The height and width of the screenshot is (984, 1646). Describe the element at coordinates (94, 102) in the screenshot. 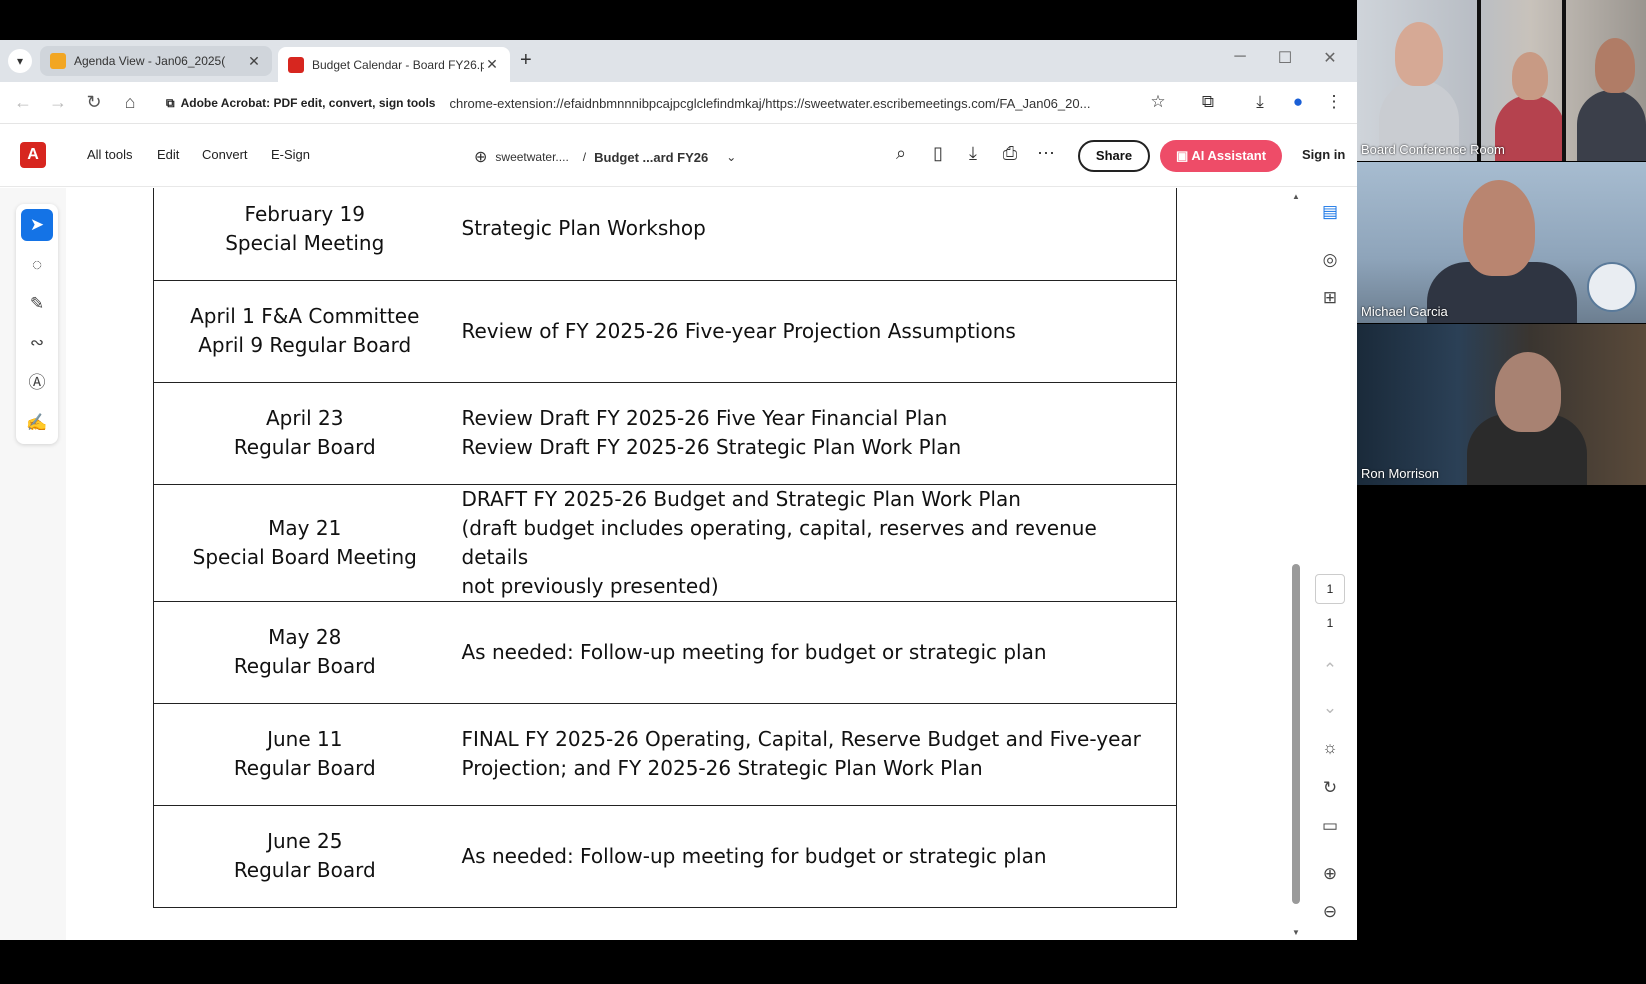

I see `reload-icon: ↻` at that location.